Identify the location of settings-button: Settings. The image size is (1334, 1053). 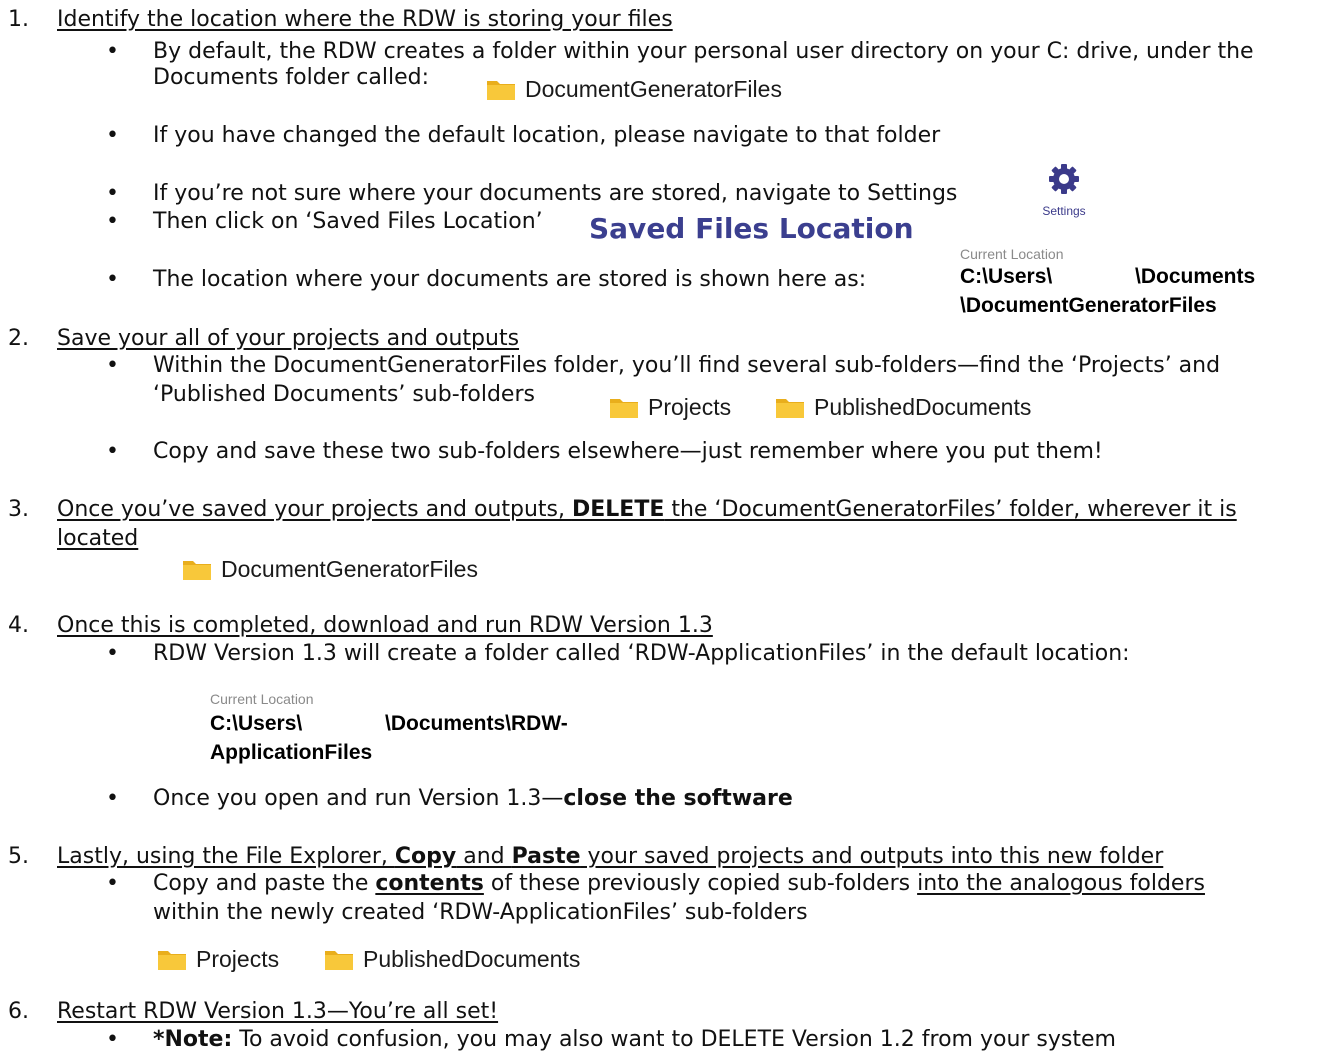
(1064, 190).